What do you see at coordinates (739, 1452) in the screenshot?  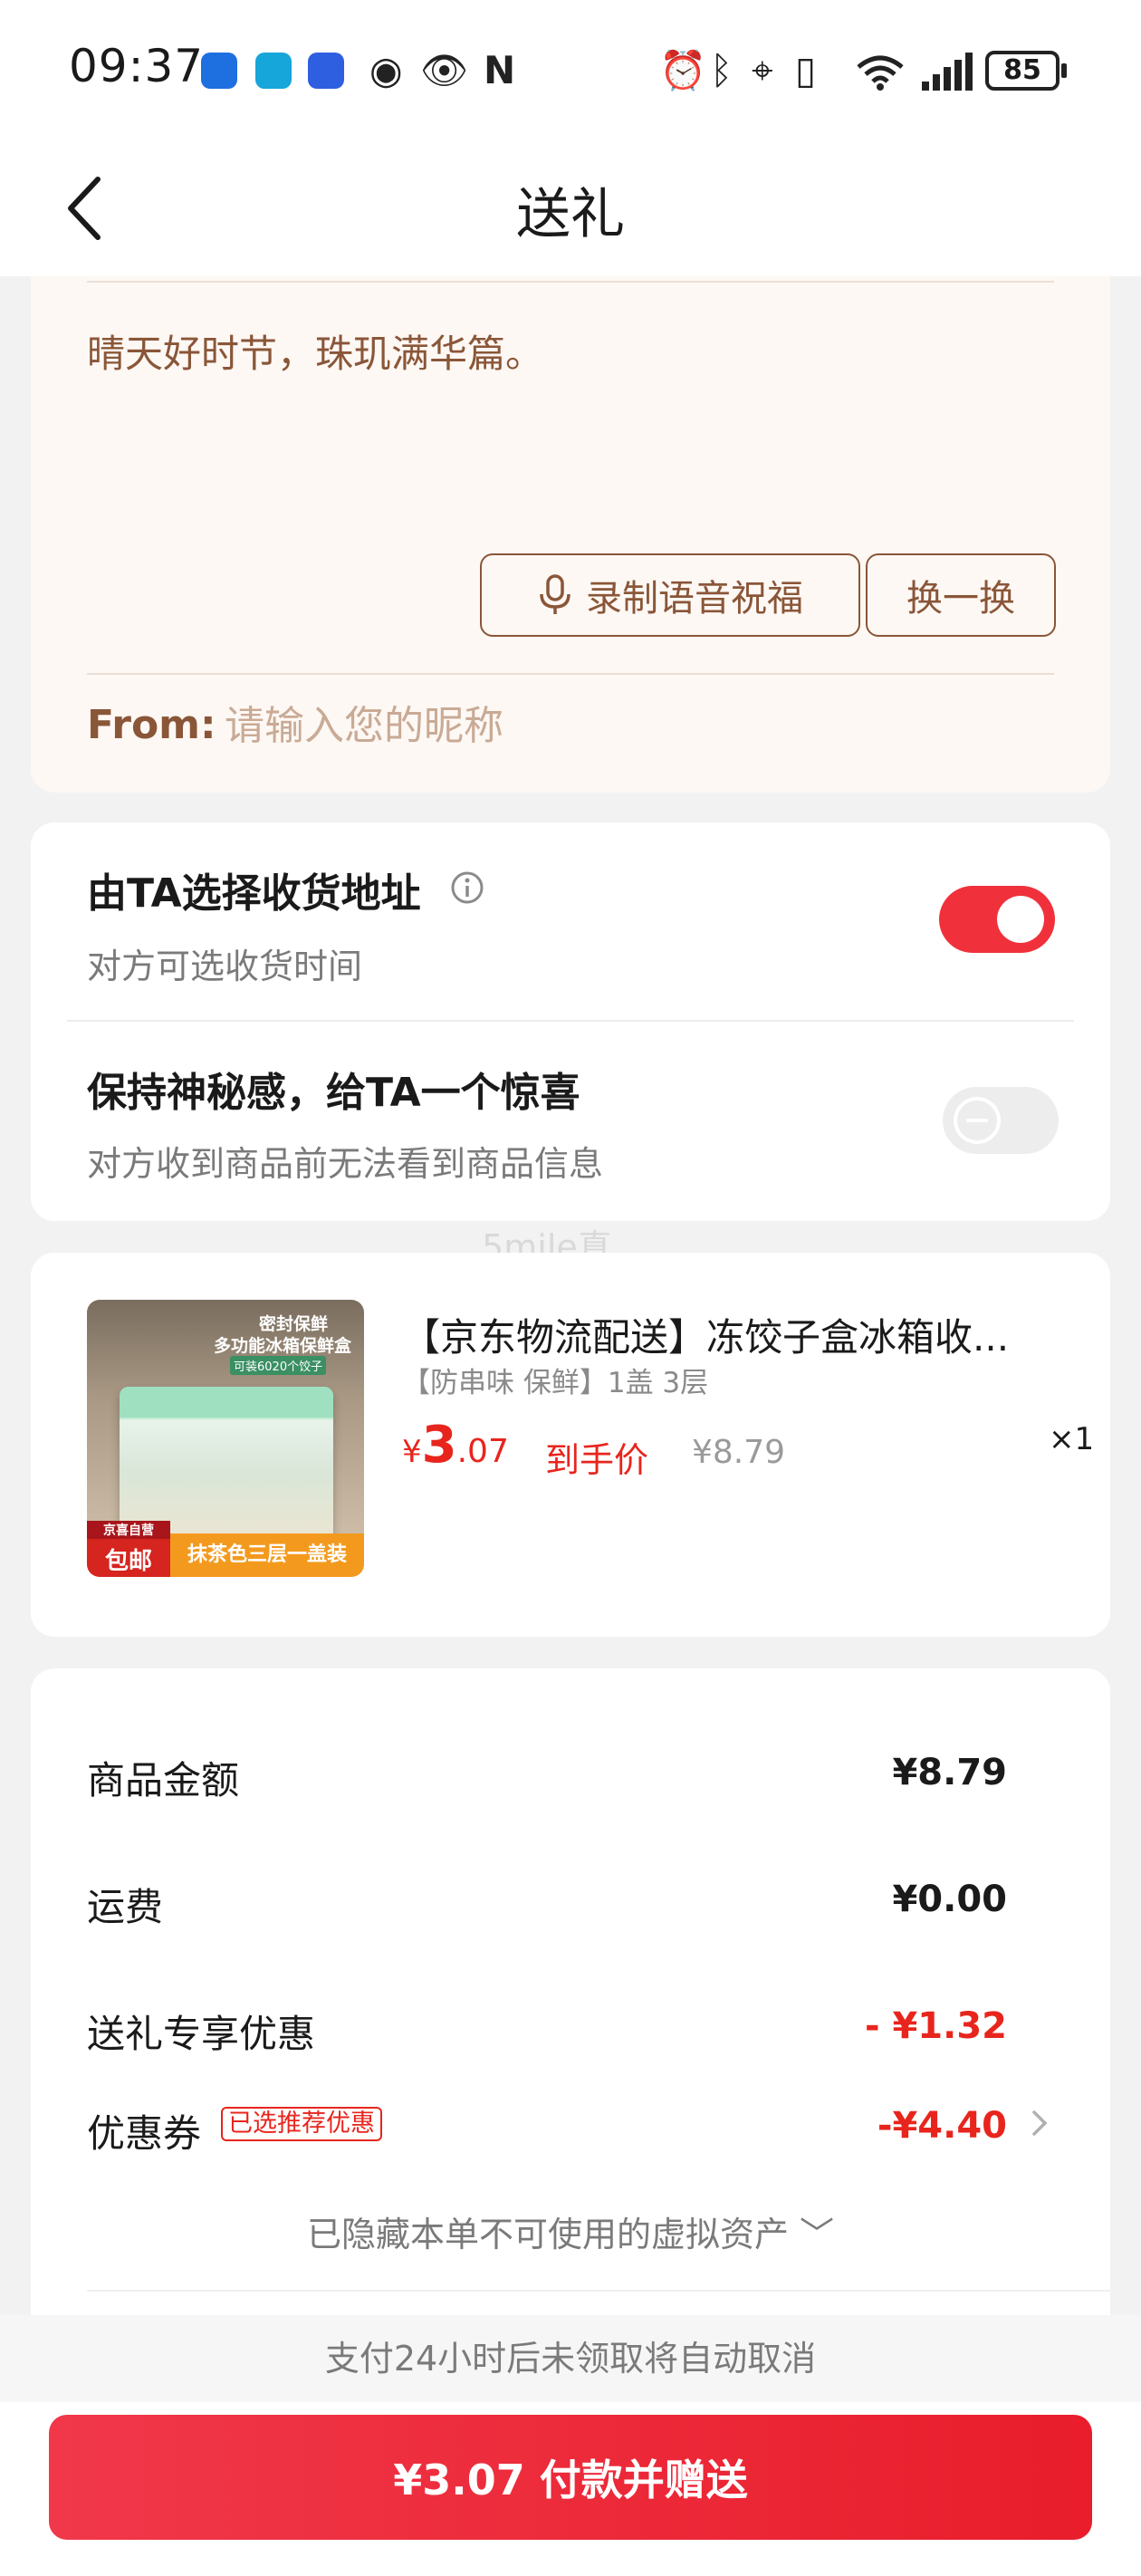 I see `original-price: ¥8.79` at bounding box center [739, 1452].